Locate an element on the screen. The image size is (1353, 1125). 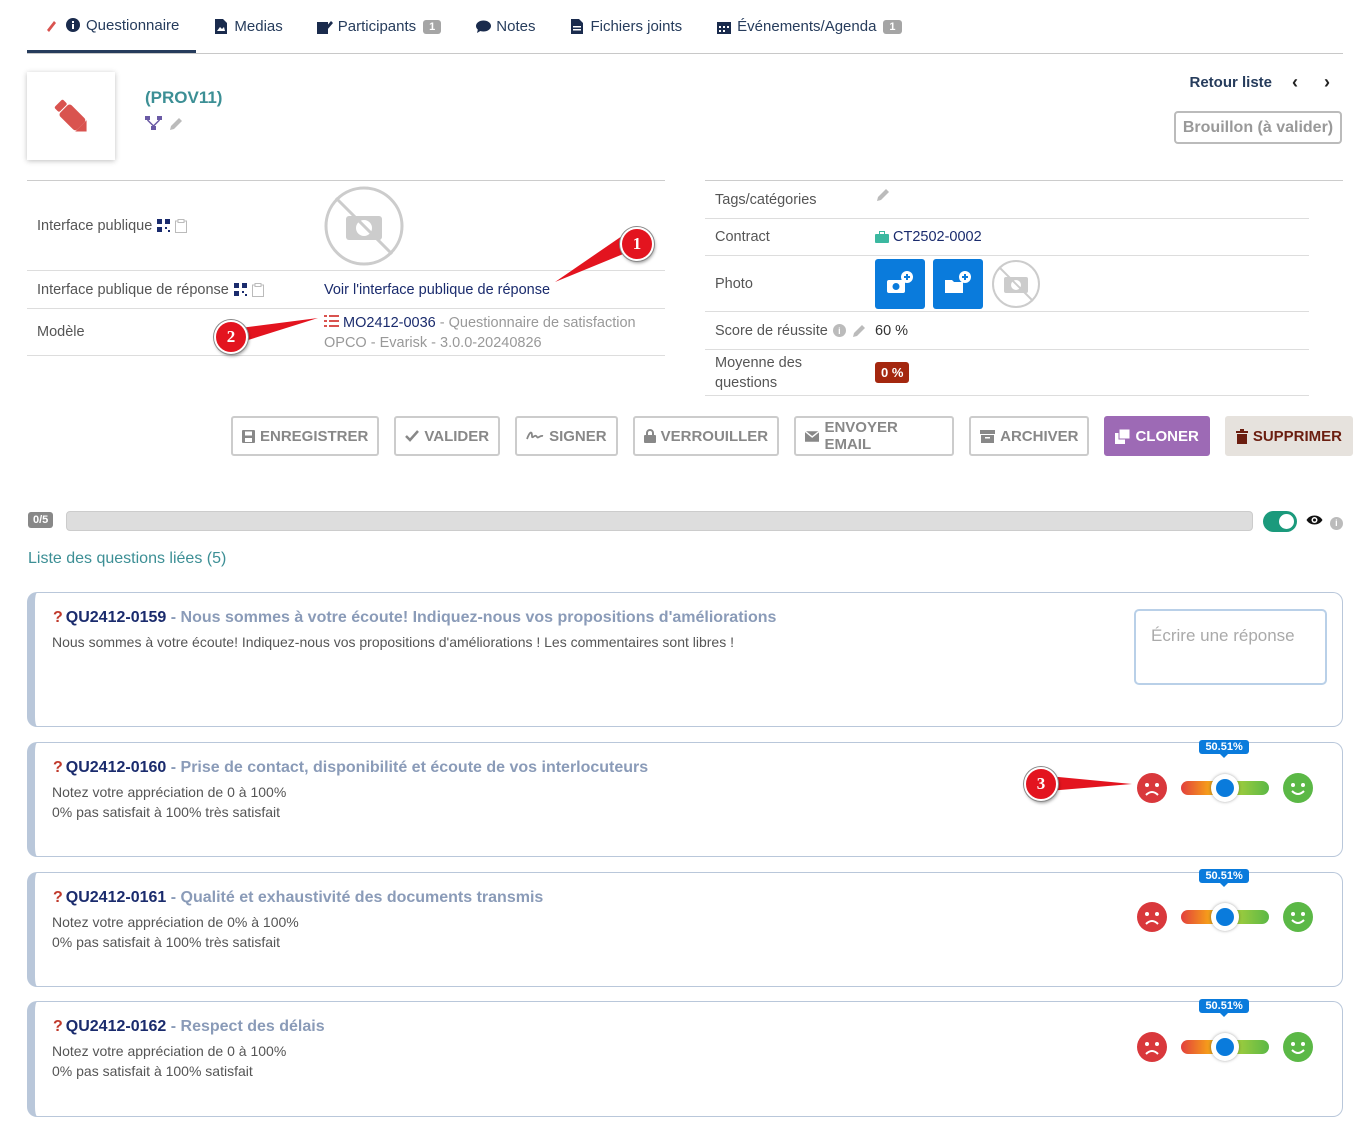
annotation-marker-2: 2 is located at coordinates (231, 337).